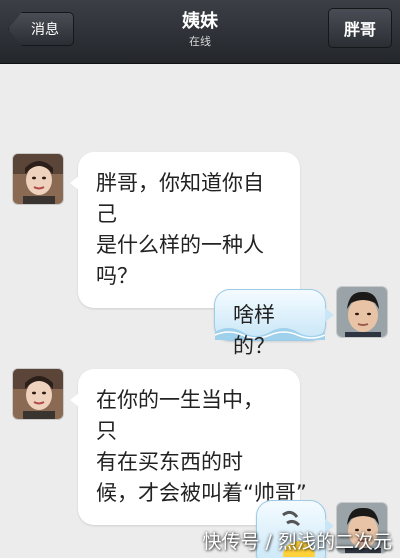 This screenshot has width=400, height=558. What do you see at coordinates (200, 41) in the screenshot?
I see `online-status: 在线` at bounding box center [200, 41].